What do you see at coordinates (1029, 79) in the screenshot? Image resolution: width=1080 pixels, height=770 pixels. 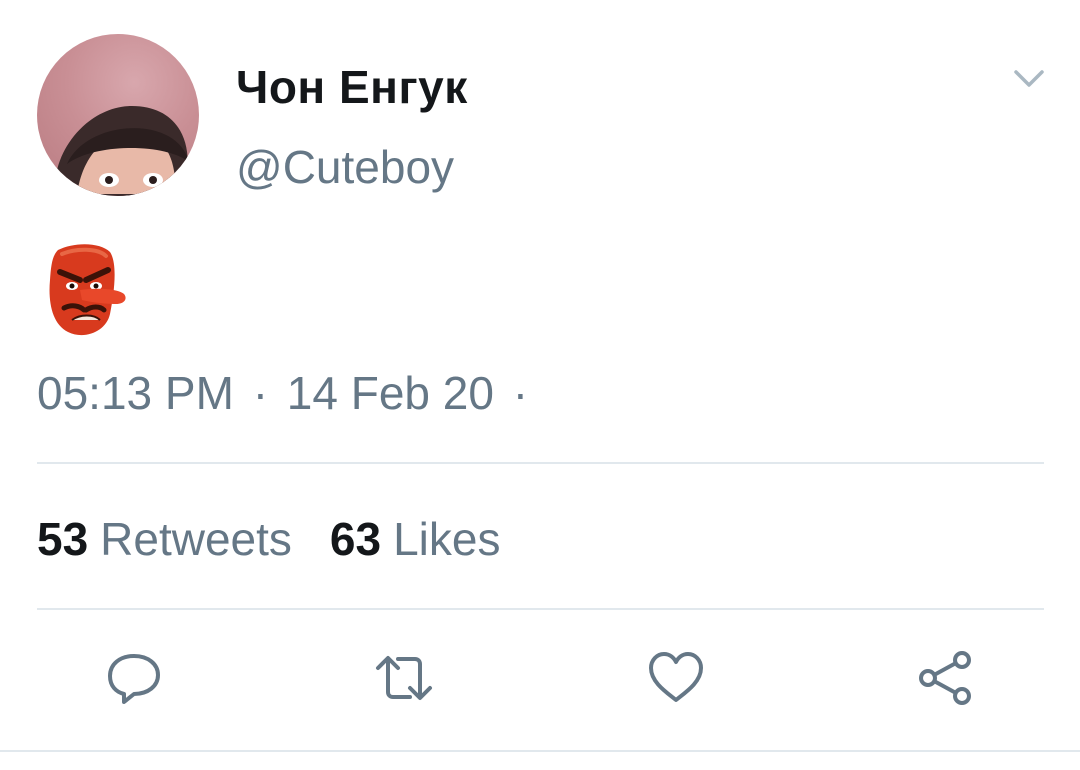 I see `chevron-down-icon` at bounding box center [1029, 79].